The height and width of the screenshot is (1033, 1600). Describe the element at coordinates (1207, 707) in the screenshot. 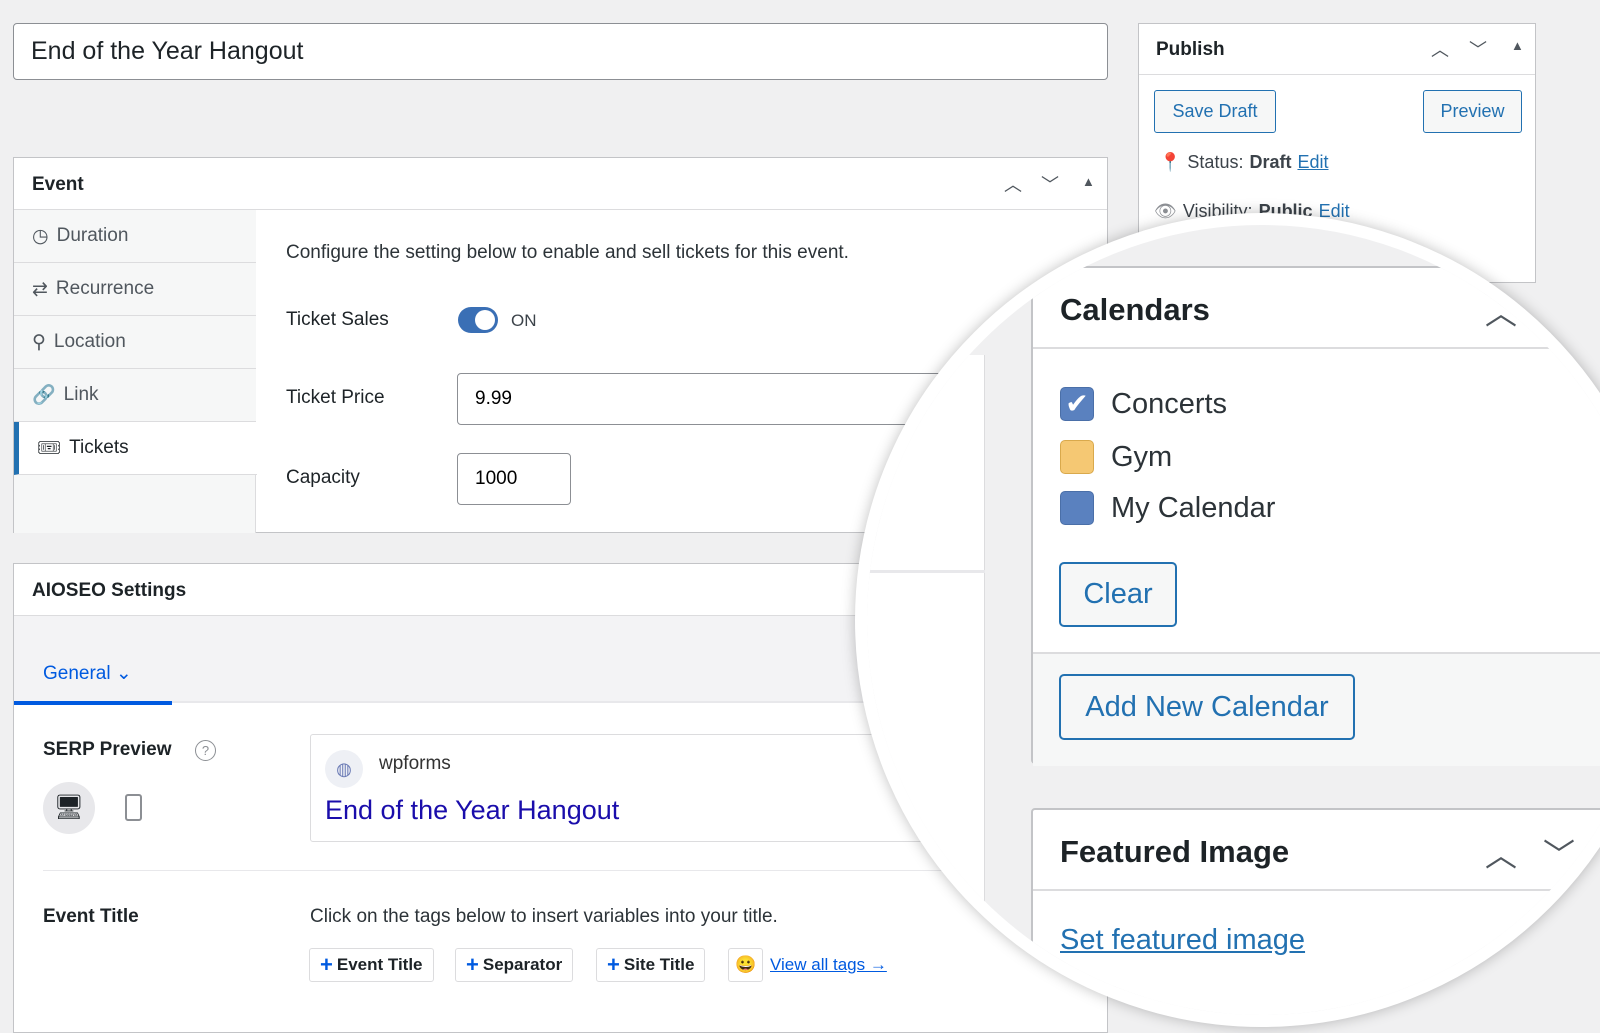

I see `add-new-calendar-button: Add New Calendar` at that location.